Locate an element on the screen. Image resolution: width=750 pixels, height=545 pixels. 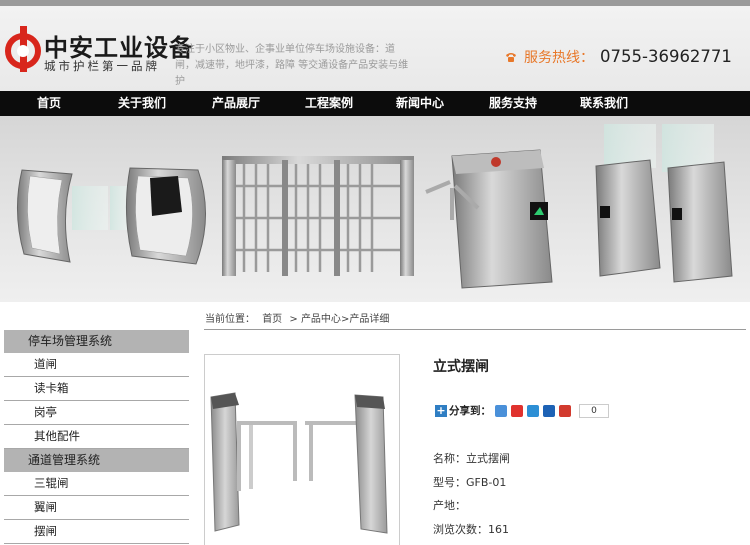
swing-gate-image is located at coordinates (299, 463).